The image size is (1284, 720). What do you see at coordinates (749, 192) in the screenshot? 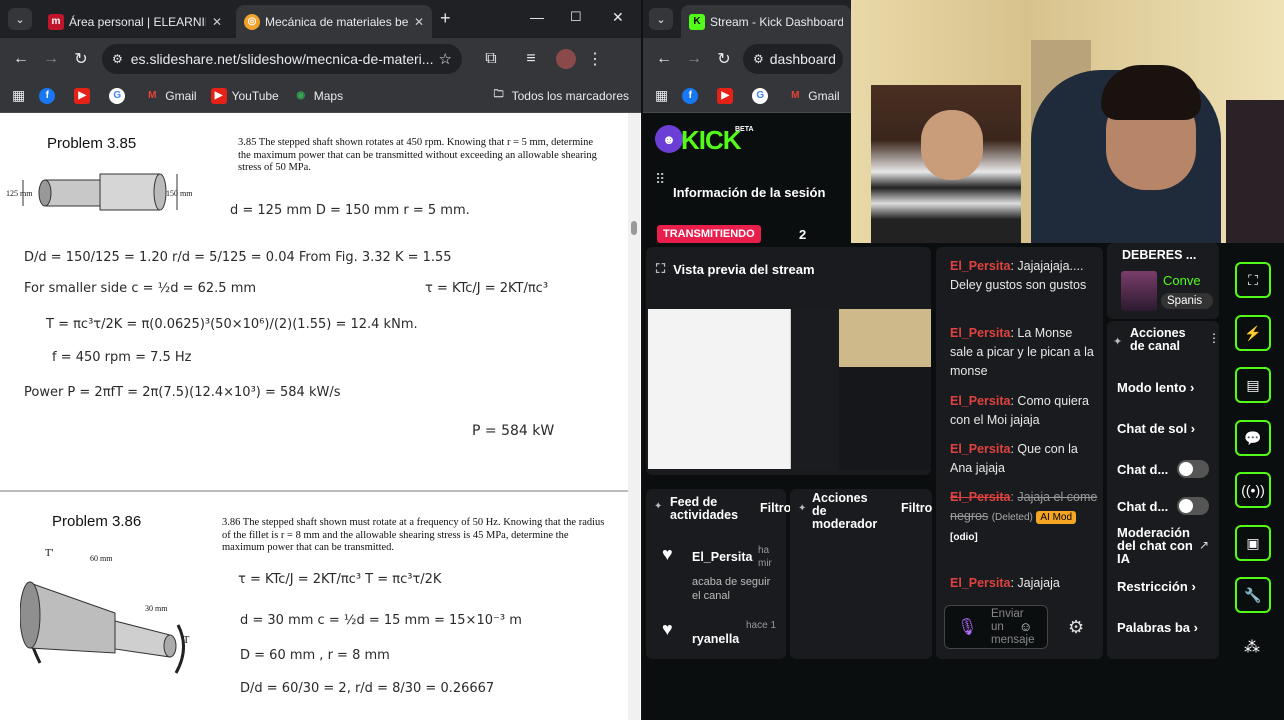
I see `session-info-title: Información de la sesión` at bounding box center [749, 192].